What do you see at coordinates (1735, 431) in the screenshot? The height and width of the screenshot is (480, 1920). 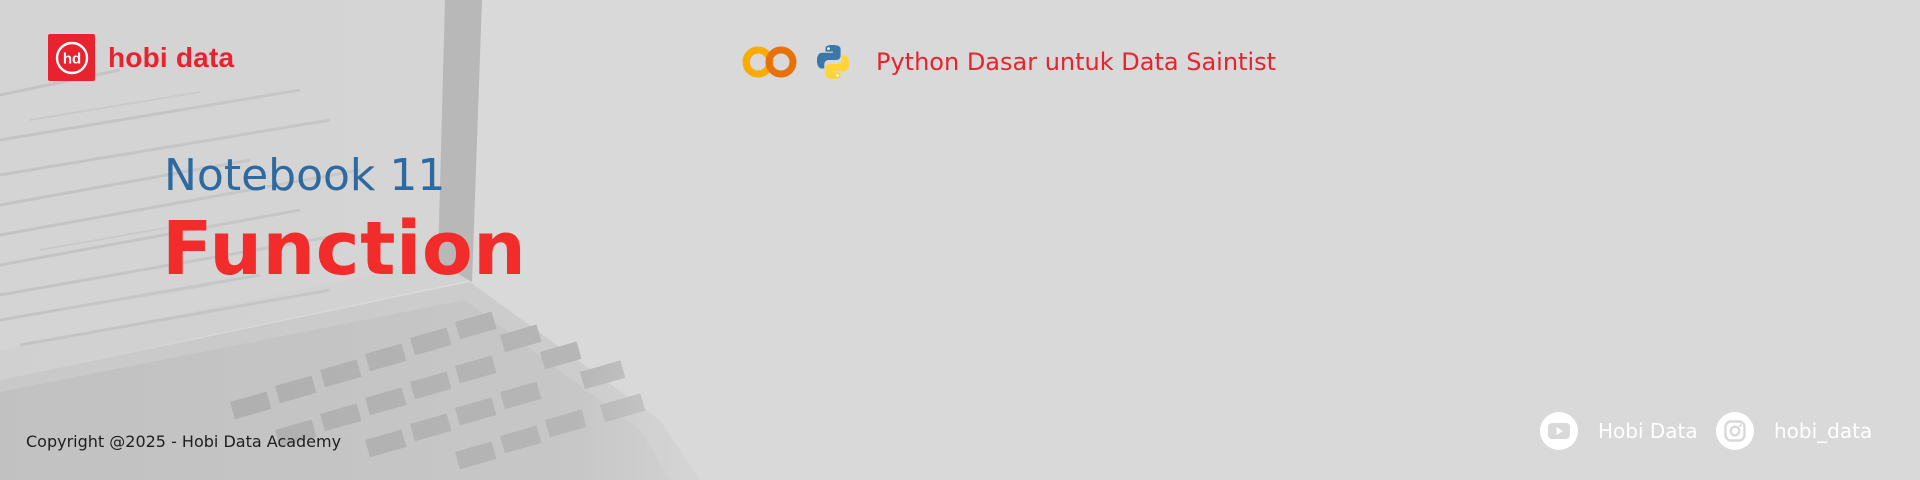 I see `instagram-icon` at bounding box center [1735, 431].